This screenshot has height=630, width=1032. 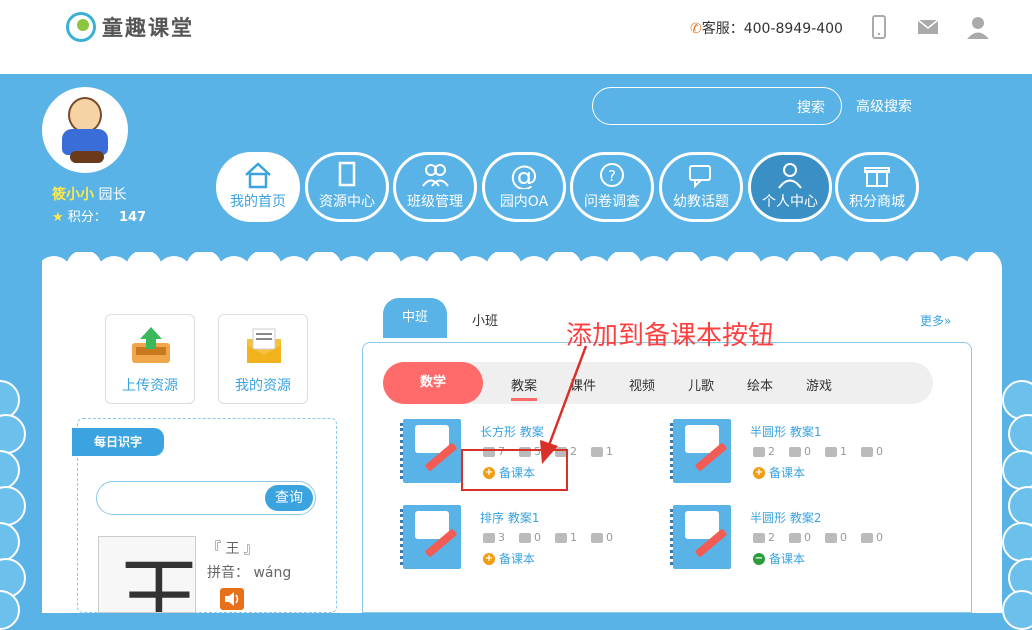 I want to click on resource-item: 半圆形 教案1 2 0 1 0 + 备课本, so click(x=791, y=455).